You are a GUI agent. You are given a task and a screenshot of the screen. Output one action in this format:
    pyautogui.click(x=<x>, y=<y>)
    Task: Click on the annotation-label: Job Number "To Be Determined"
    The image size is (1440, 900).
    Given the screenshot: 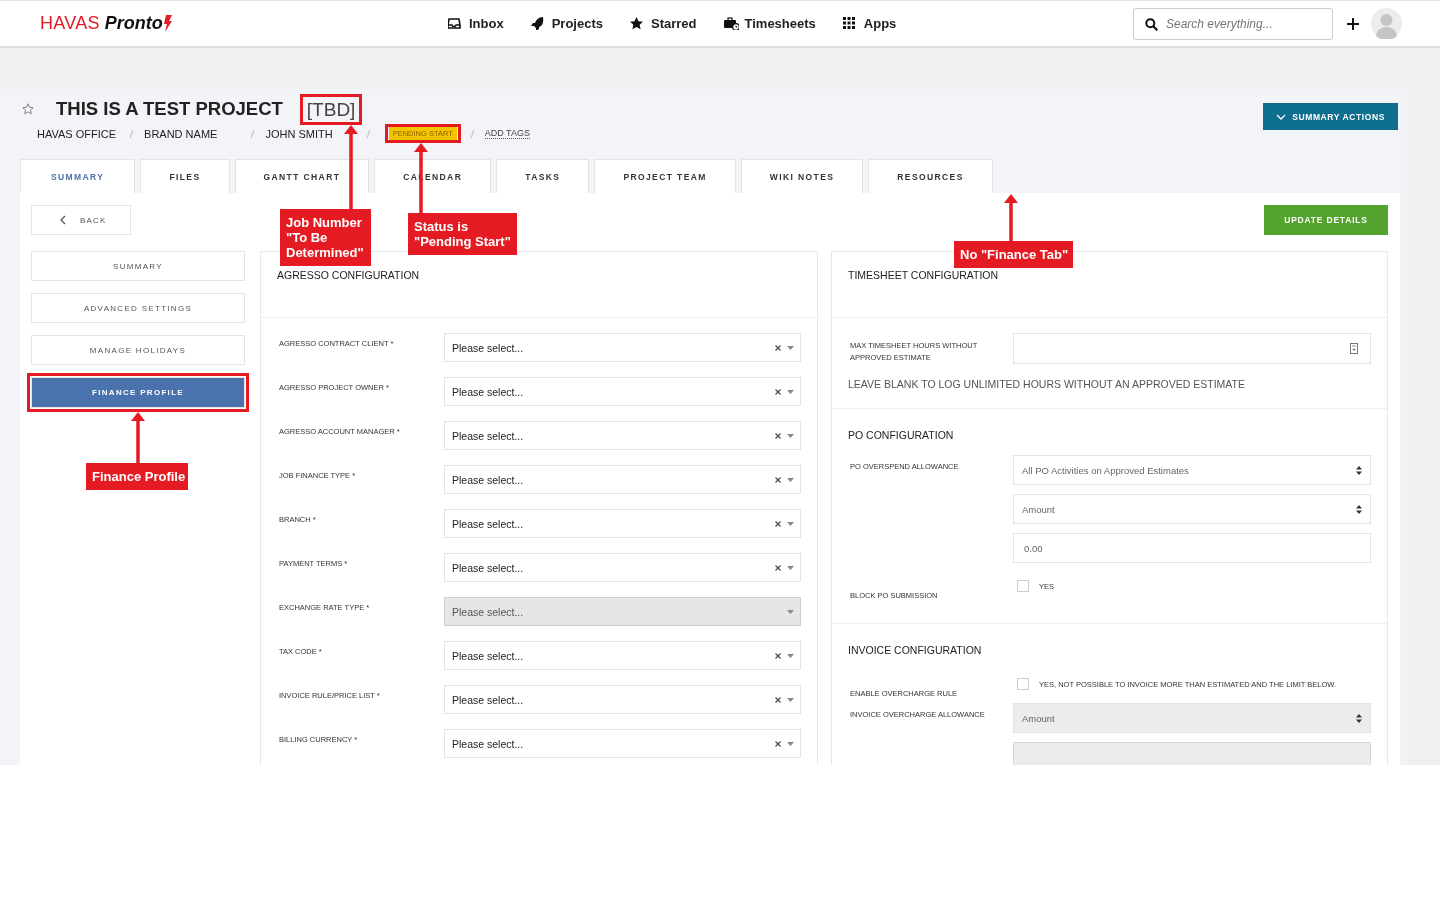 What is the action you would take?
    pyautogui.click(x=325, y=237)
    